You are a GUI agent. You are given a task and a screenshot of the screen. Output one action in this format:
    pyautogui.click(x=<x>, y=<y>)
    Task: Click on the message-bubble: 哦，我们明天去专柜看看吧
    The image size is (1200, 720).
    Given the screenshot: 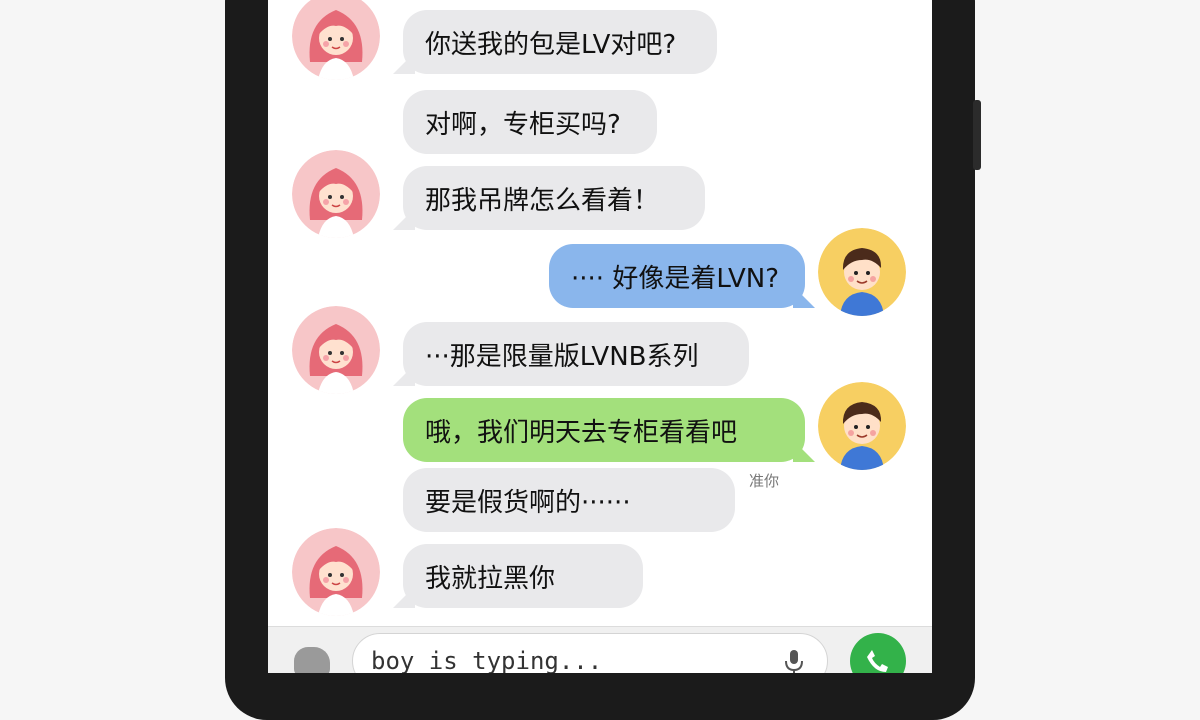 What is the action you would take?
    pyautogui.click(x=604, y=430)
    